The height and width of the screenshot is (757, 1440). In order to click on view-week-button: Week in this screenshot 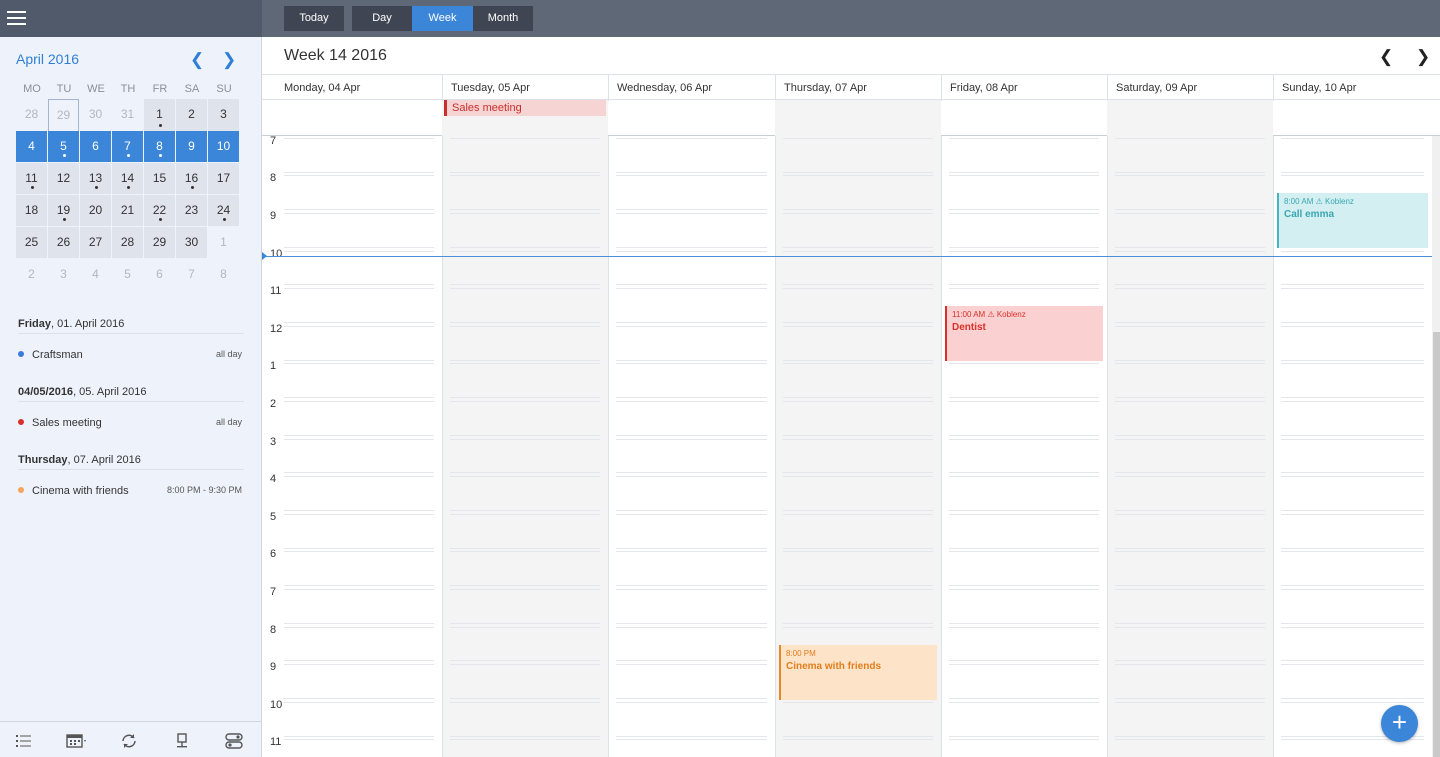, I will do `click(442, 18)`.